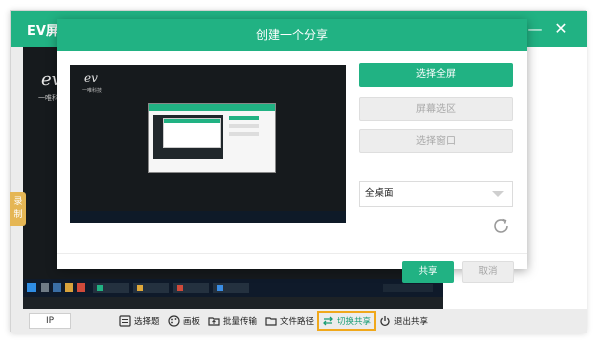 The image size is (600, 343). I want to click on bottom-toolbar: IP 选择题 画板 批量传输 文件路径 切换共享 退出共享, so click(299, 321).